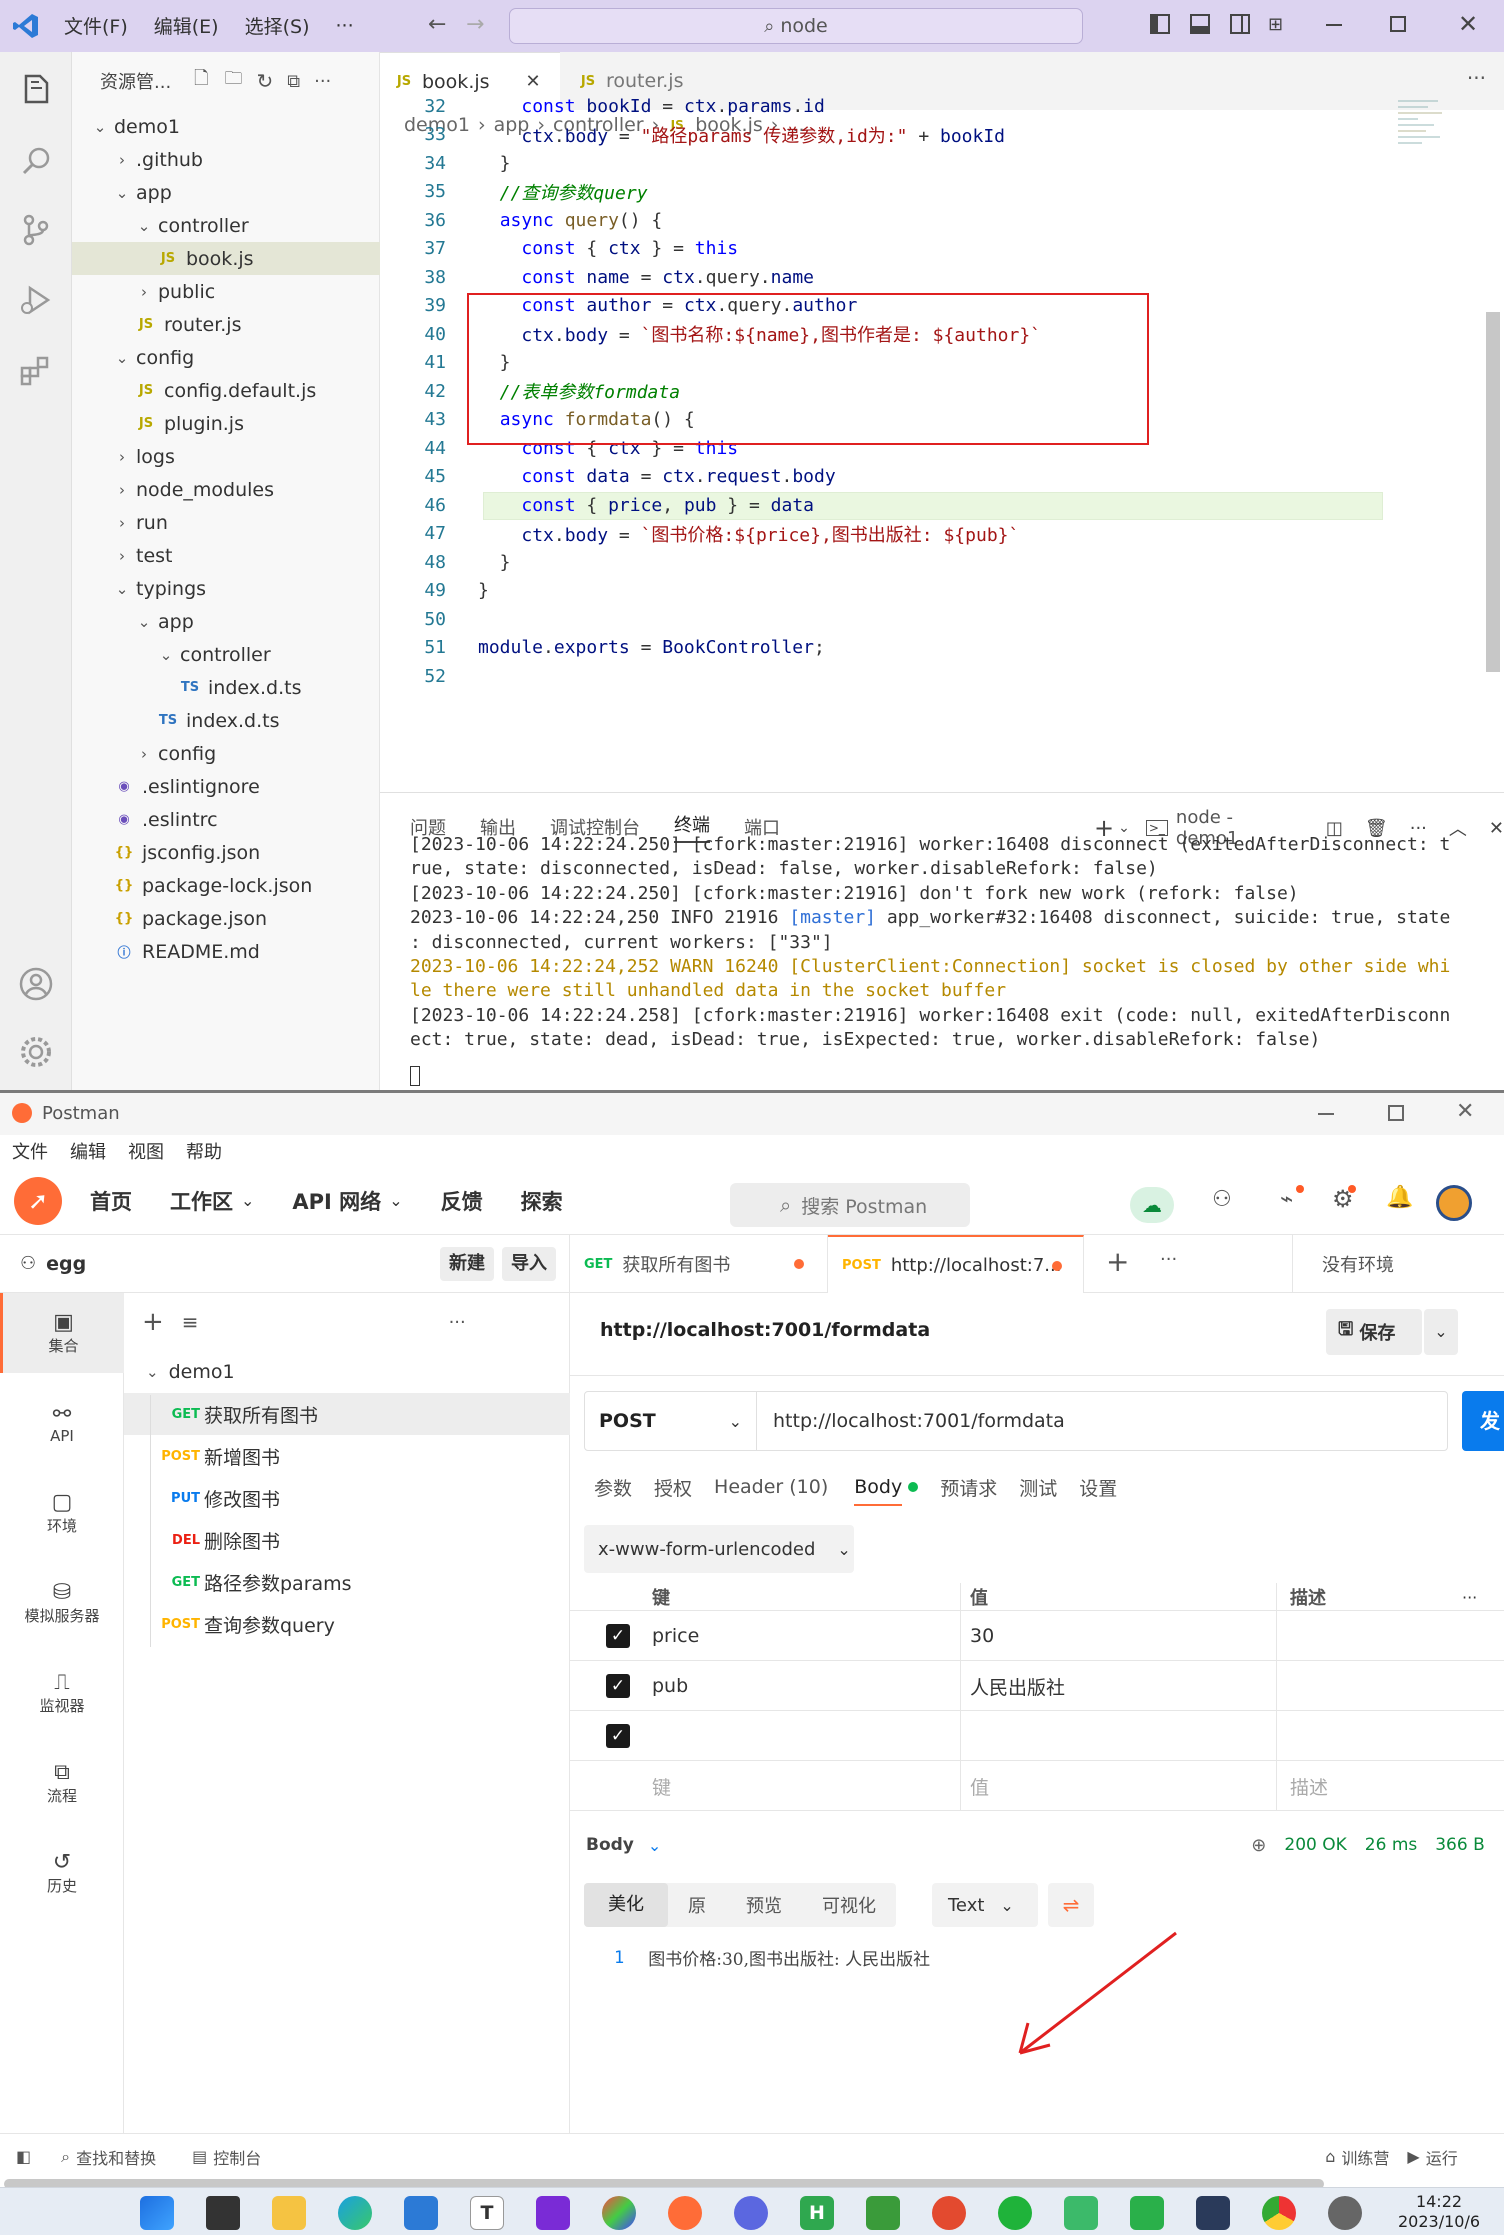  I want to click on postman-taskbar-icon, so click(685, 2213).